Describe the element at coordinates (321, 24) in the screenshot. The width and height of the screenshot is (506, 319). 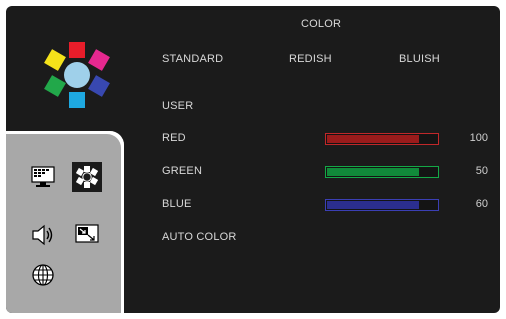
I see `menu-title: COLOR` at that location.